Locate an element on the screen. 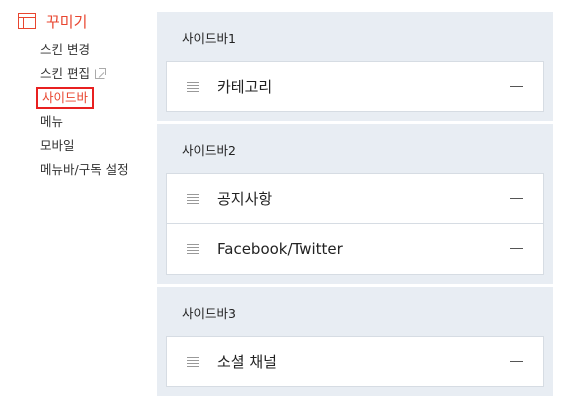 This screenshot has height=400, width=563. sidebar-module: Facebook/Twitter is located at coordinates (355, 249).